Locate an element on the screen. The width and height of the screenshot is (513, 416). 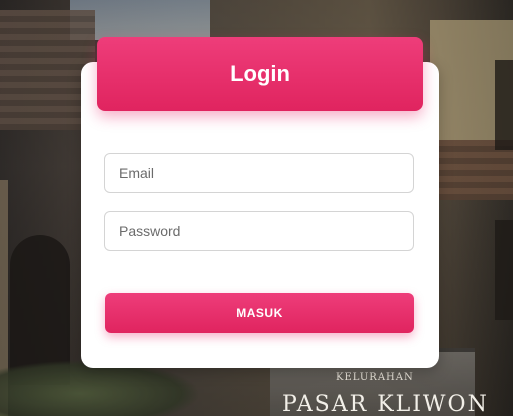
background-sign-big-text: PASAR KLIWON is located at coordinates (385, 404).